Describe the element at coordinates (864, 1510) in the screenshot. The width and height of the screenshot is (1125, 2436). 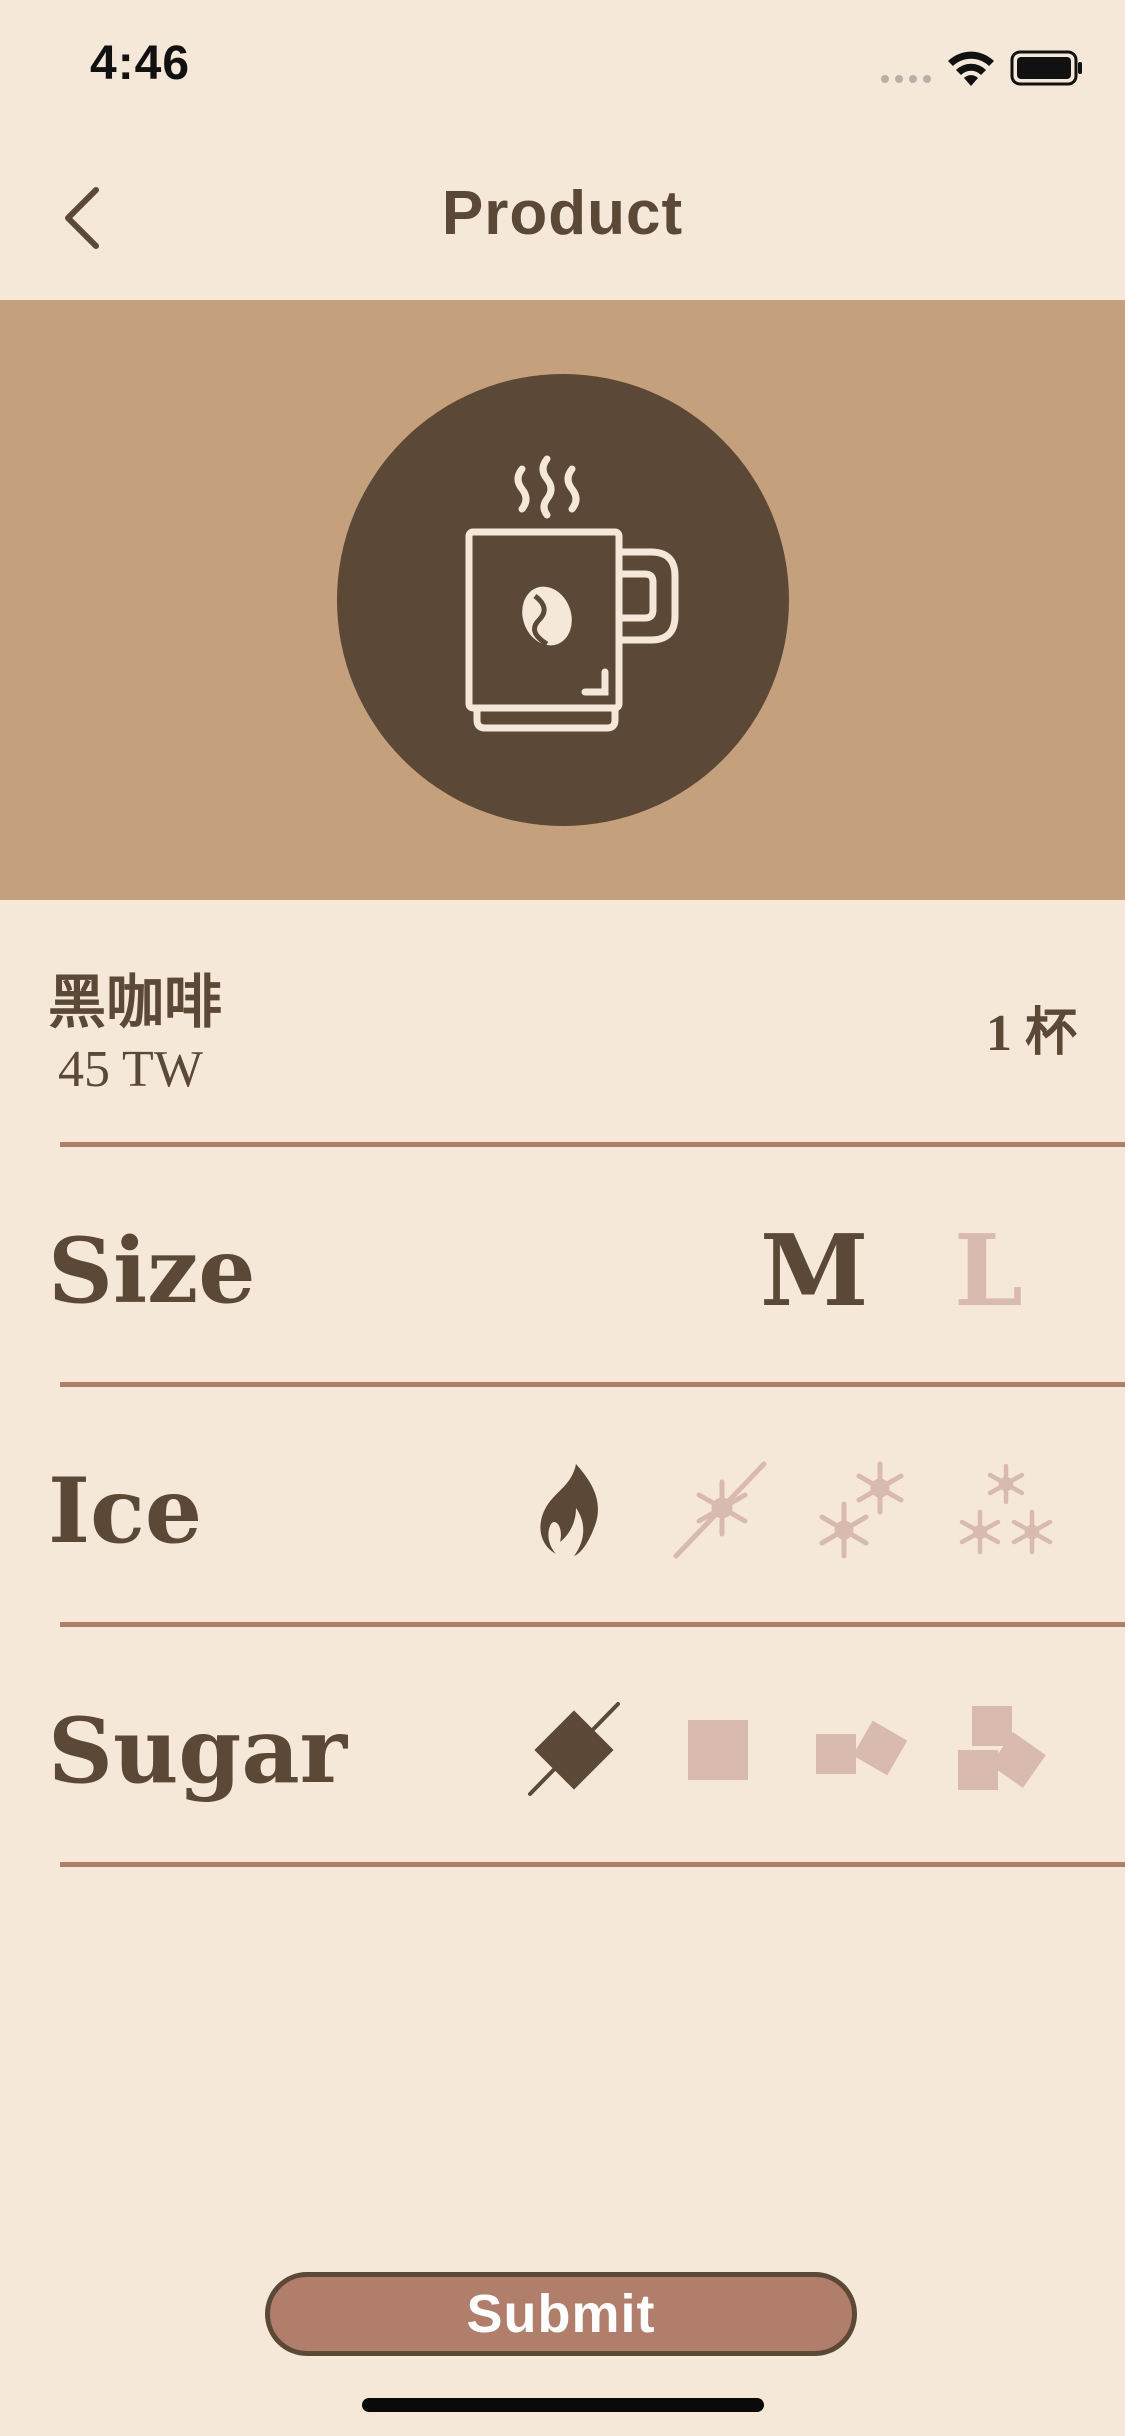
I see `less-ice-icon` at that location.